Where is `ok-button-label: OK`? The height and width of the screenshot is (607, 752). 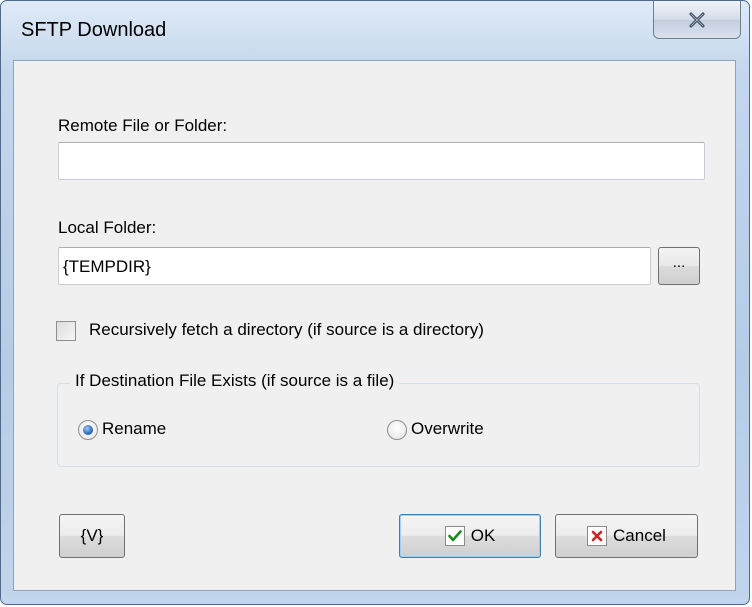 ok-button-label: OK is located at coordinates (483, 535).